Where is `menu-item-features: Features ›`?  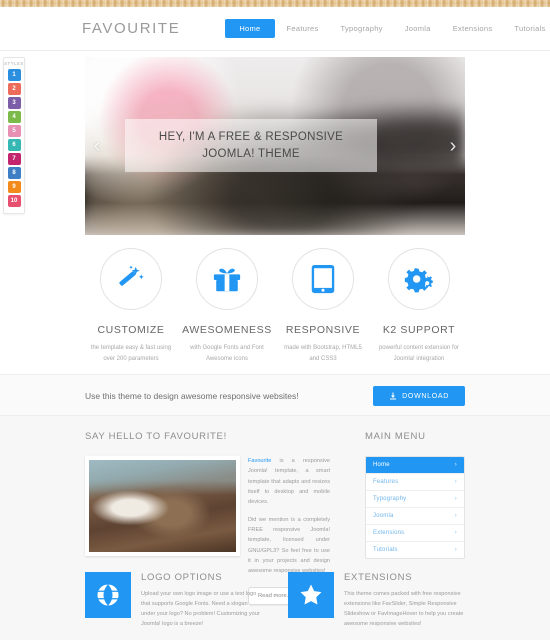 menu-item-features: Features › is located at coordinates (415, 482).